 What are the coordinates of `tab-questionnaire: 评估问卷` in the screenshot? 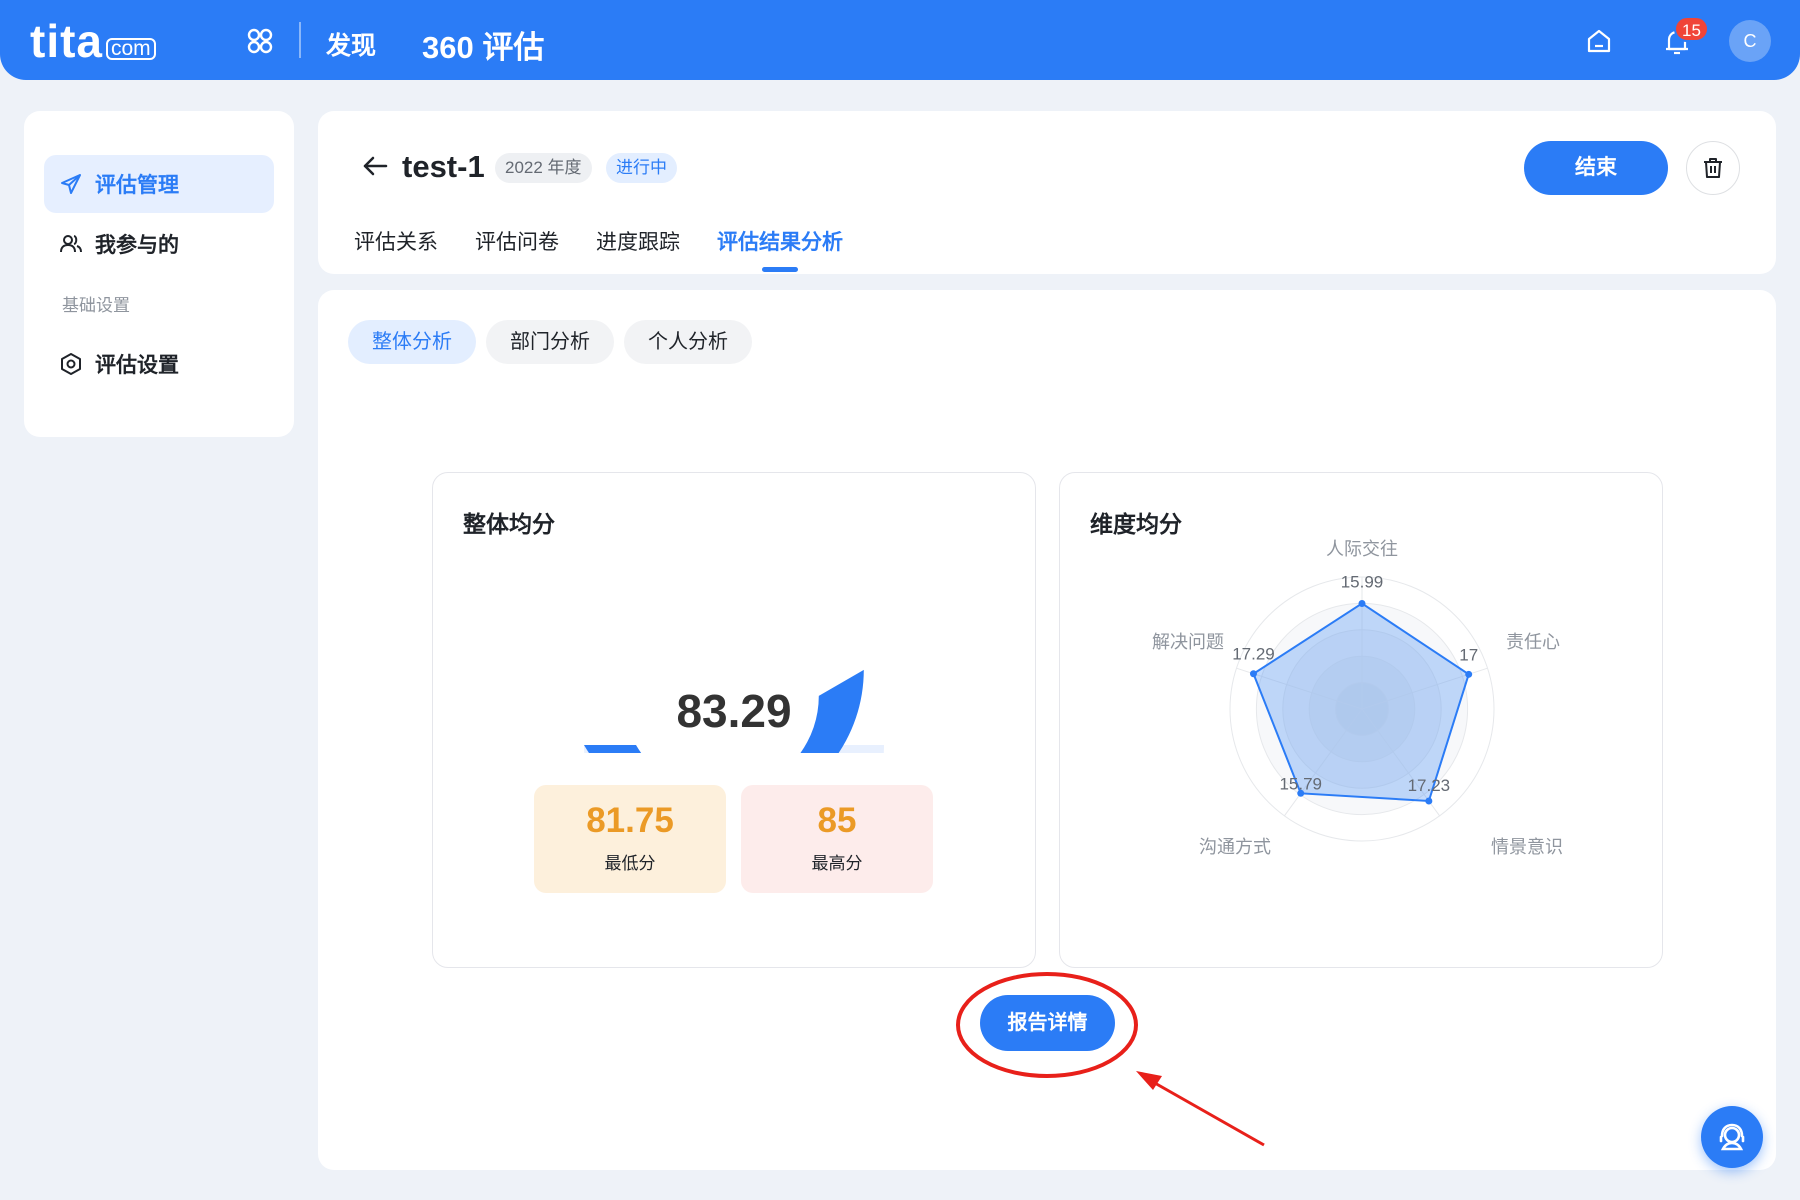 It's located at (517, 241).